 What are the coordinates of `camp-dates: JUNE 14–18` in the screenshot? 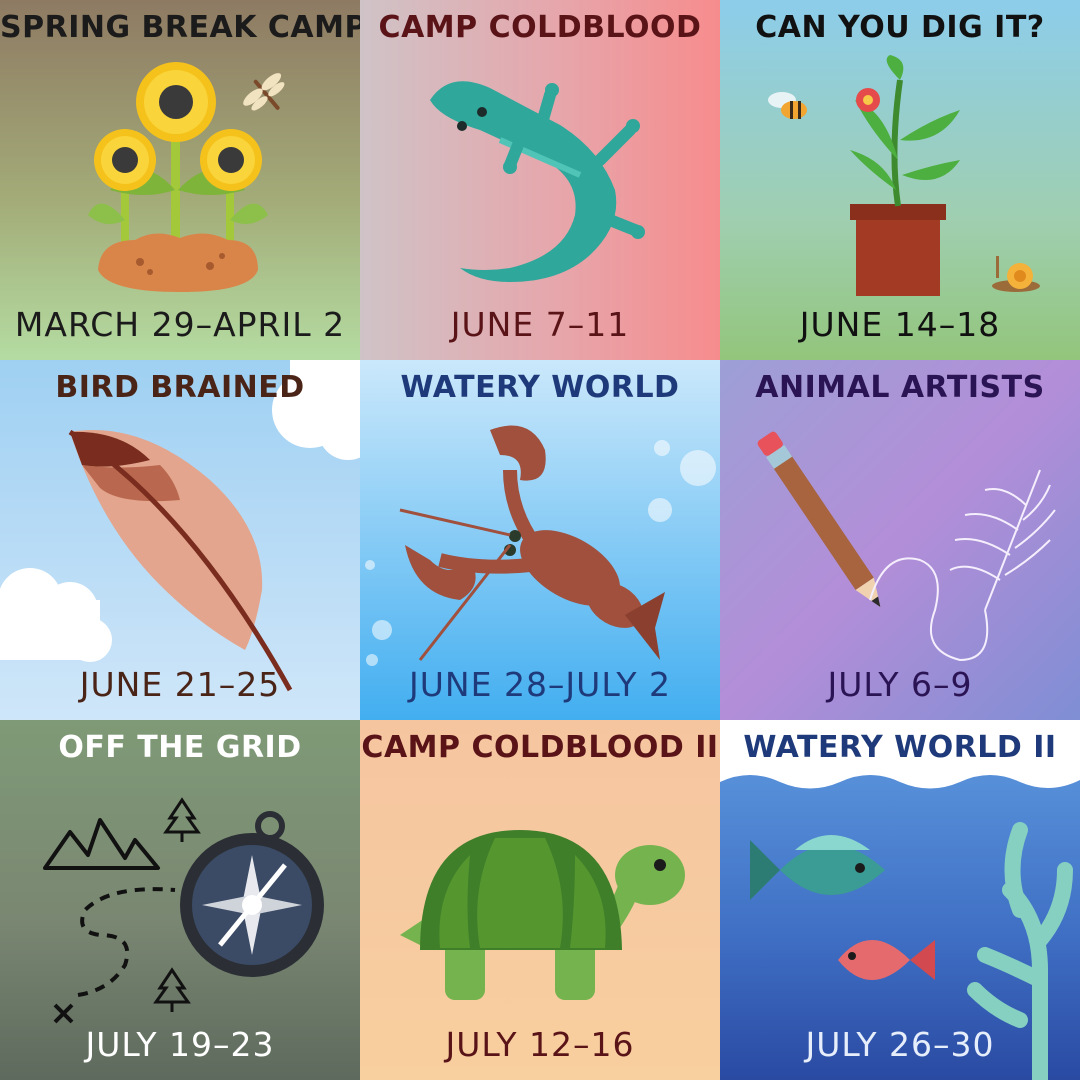 It's located at (900, 324).